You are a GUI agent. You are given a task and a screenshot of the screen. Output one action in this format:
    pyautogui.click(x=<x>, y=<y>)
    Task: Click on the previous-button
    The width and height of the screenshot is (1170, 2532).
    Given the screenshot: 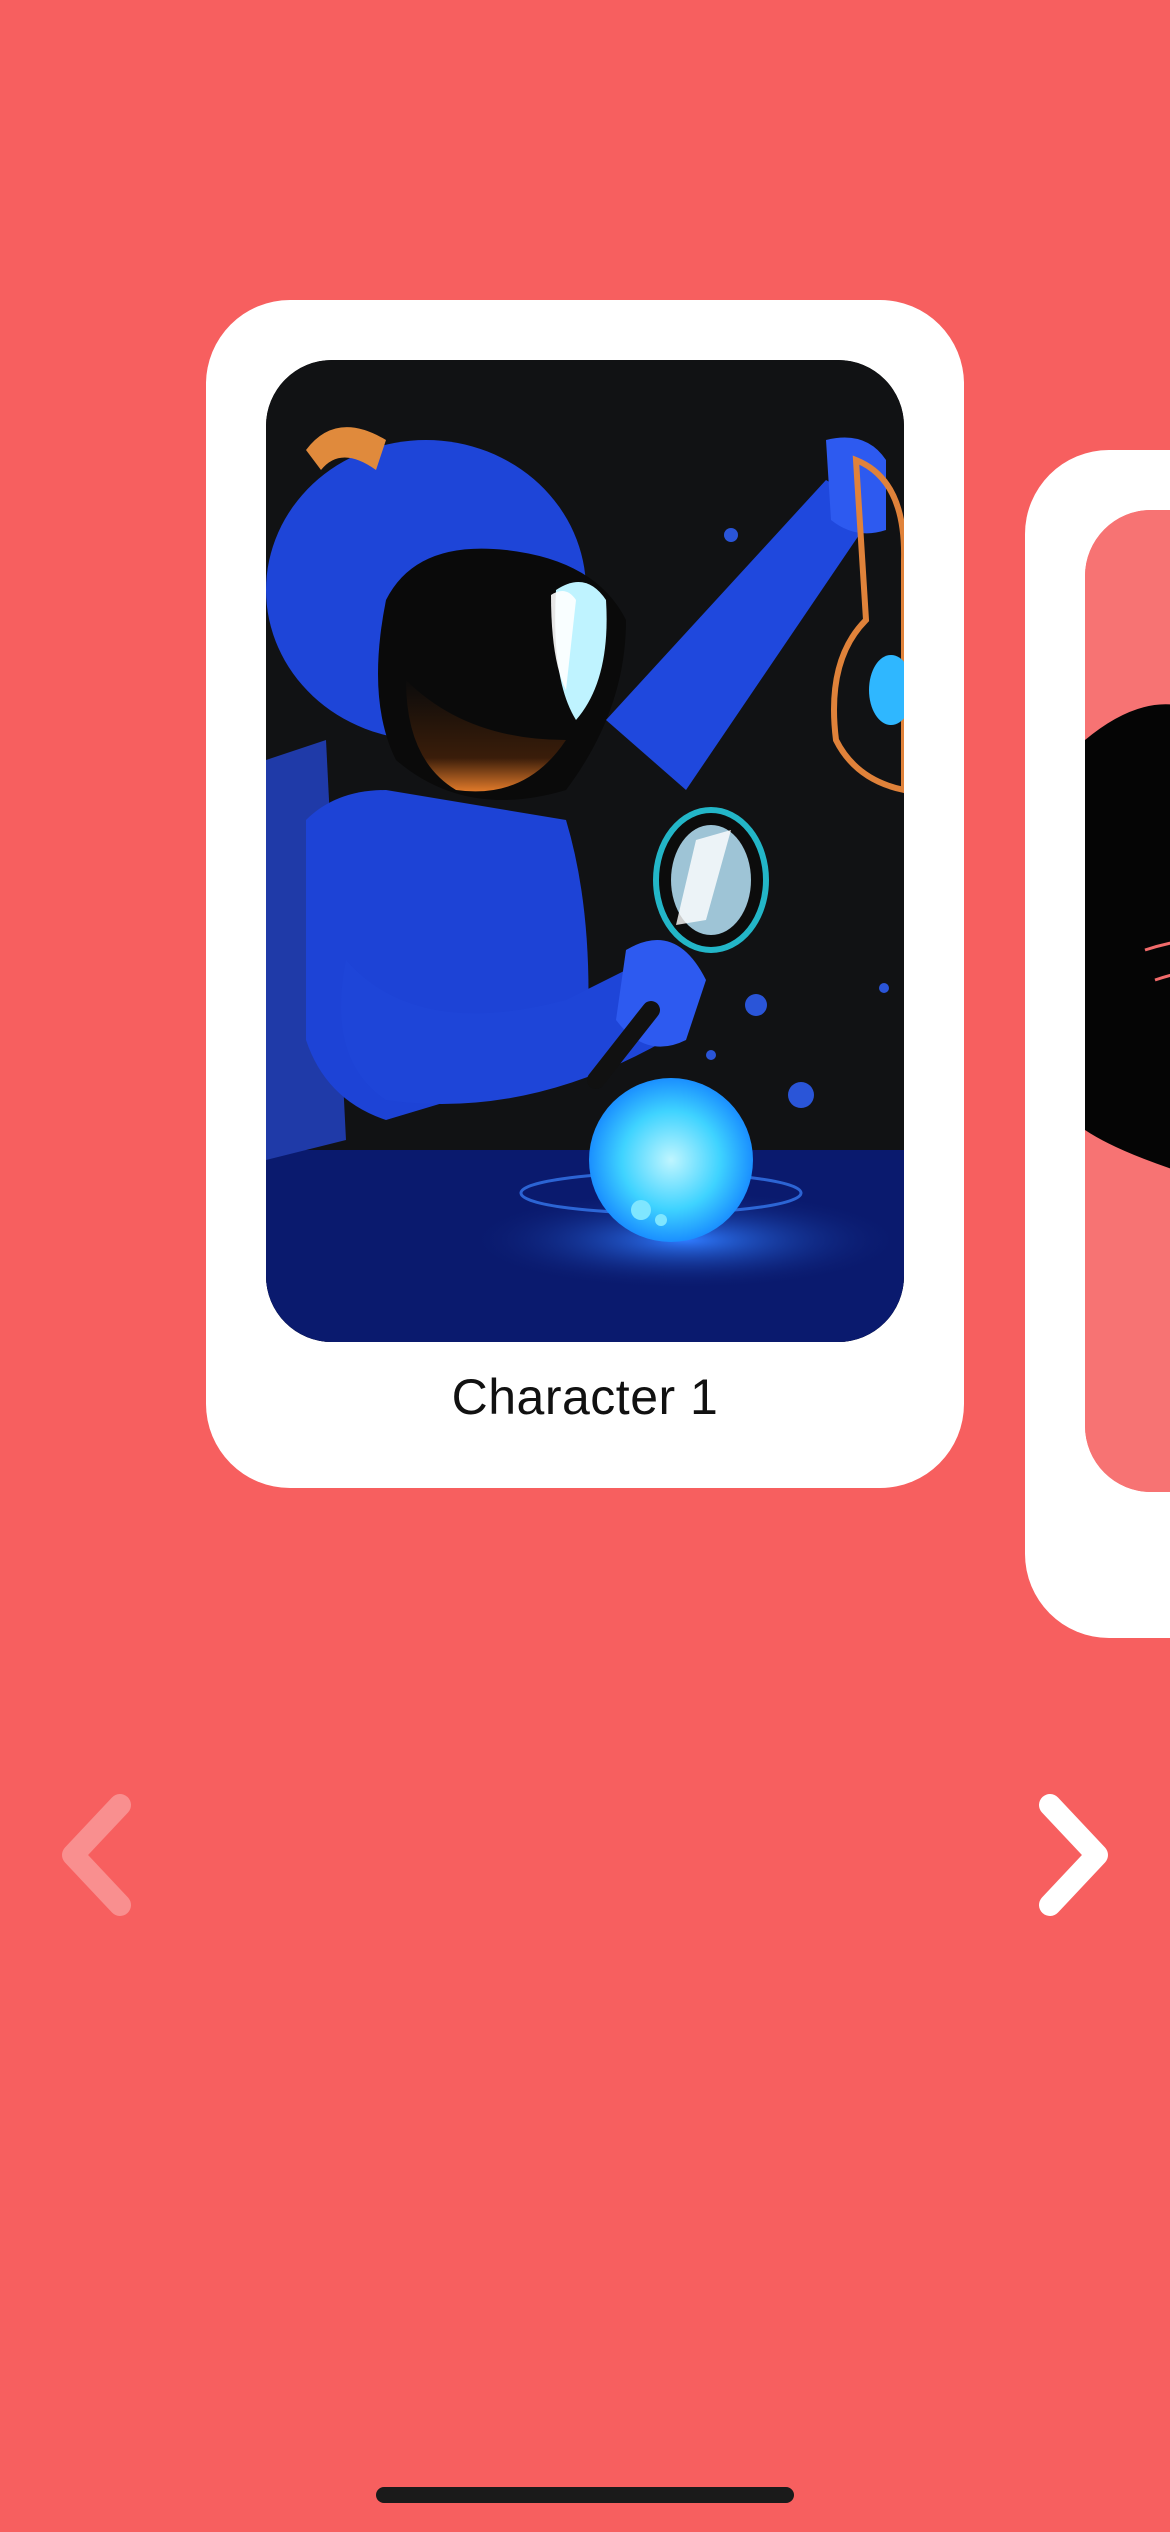 What is the action you would take?
    pyautogui.click(x=100, y=1855)
    